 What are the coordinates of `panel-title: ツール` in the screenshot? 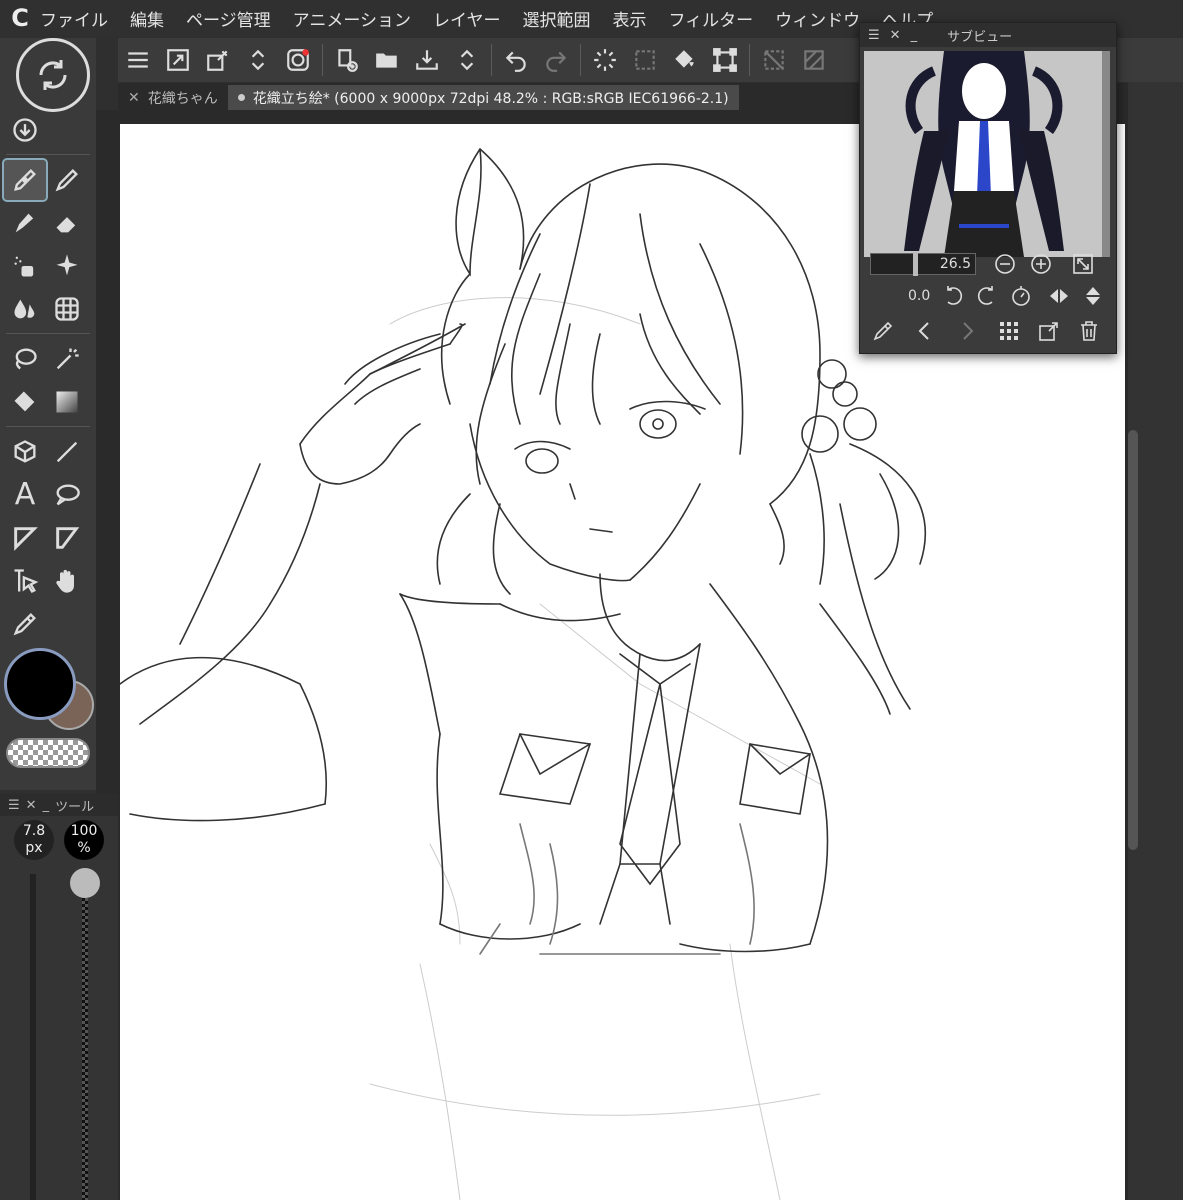 It's located at (75, 807).